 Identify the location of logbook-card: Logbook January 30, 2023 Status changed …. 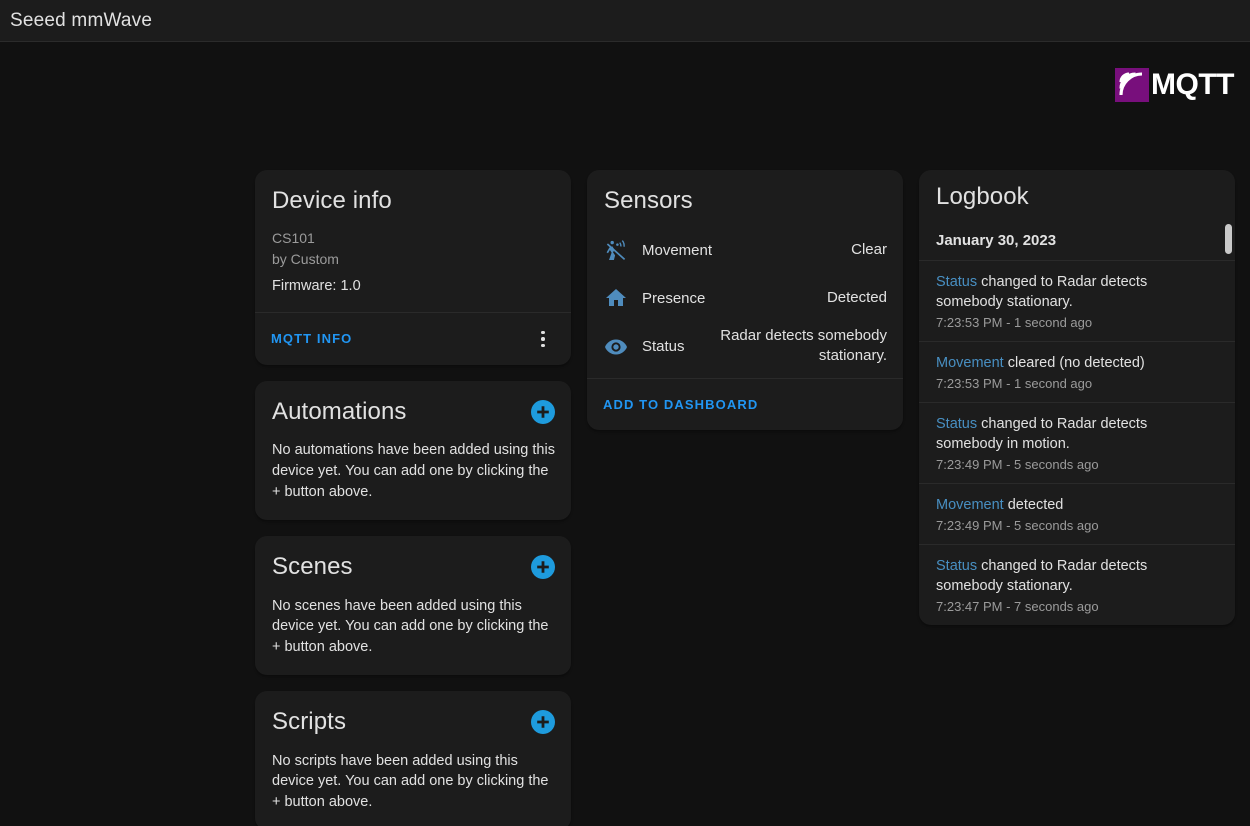
(1077, 398).